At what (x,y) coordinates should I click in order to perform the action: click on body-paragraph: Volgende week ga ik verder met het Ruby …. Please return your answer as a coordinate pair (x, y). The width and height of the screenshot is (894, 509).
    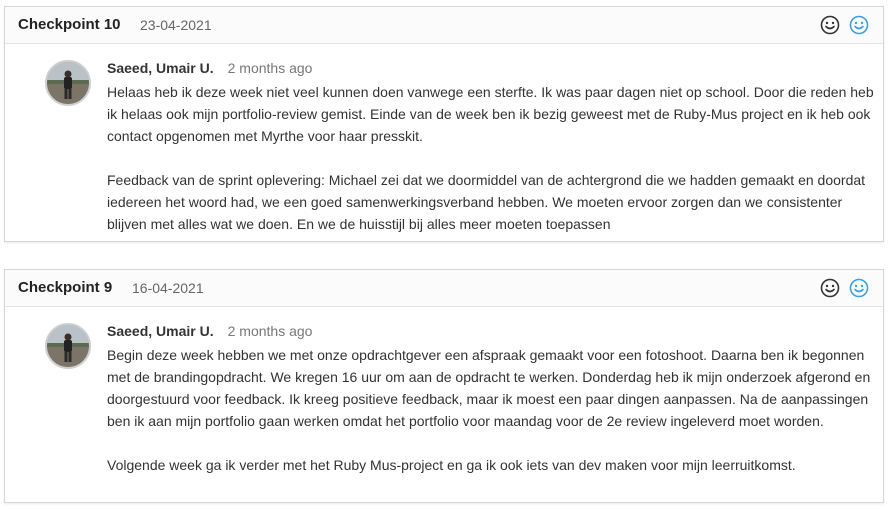
    Looking at the image, I should click on (451, 465).